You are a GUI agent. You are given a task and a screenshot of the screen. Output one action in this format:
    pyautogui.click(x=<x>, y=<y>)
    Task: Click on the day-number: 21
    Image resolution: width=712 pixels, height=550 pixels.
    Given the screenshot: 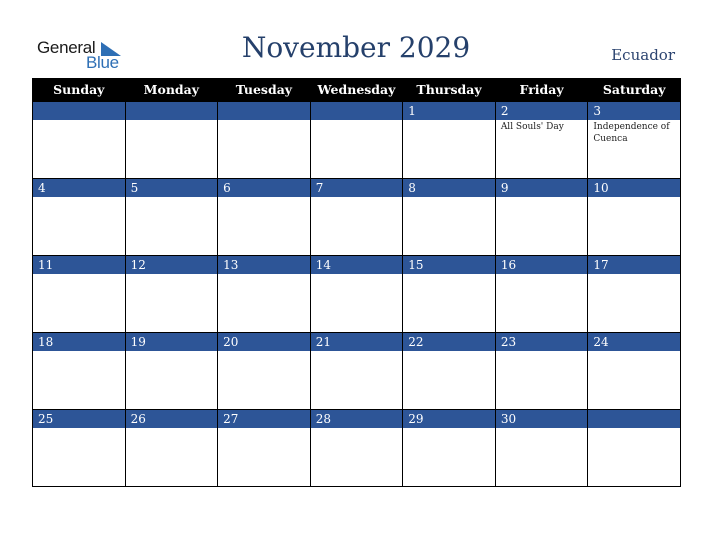 What is the action you would take?
    pyautogui.click(x=356, y=342)
    